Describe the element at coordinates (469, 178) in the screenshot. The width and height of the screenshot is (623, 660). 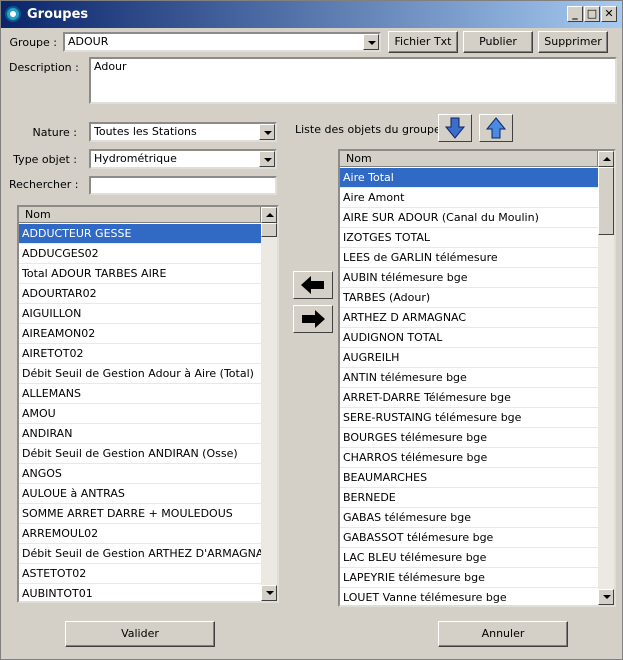
I see `list-item: Aire Total` at that location.